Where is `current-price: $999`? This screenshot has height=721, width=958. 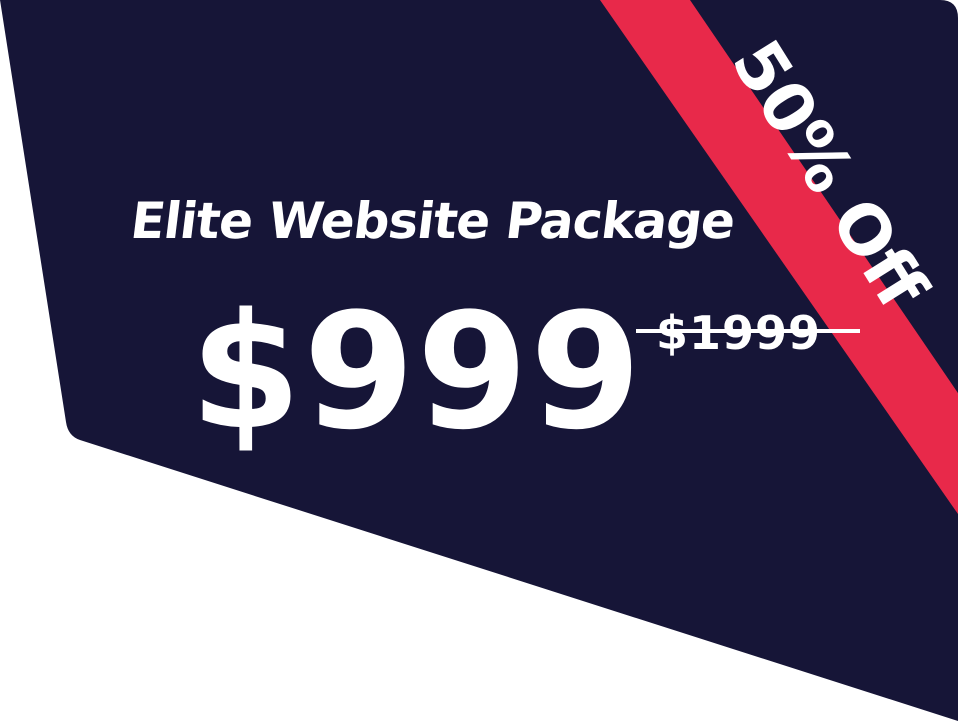 current-price: $999 is located at coordinates (417, 371).